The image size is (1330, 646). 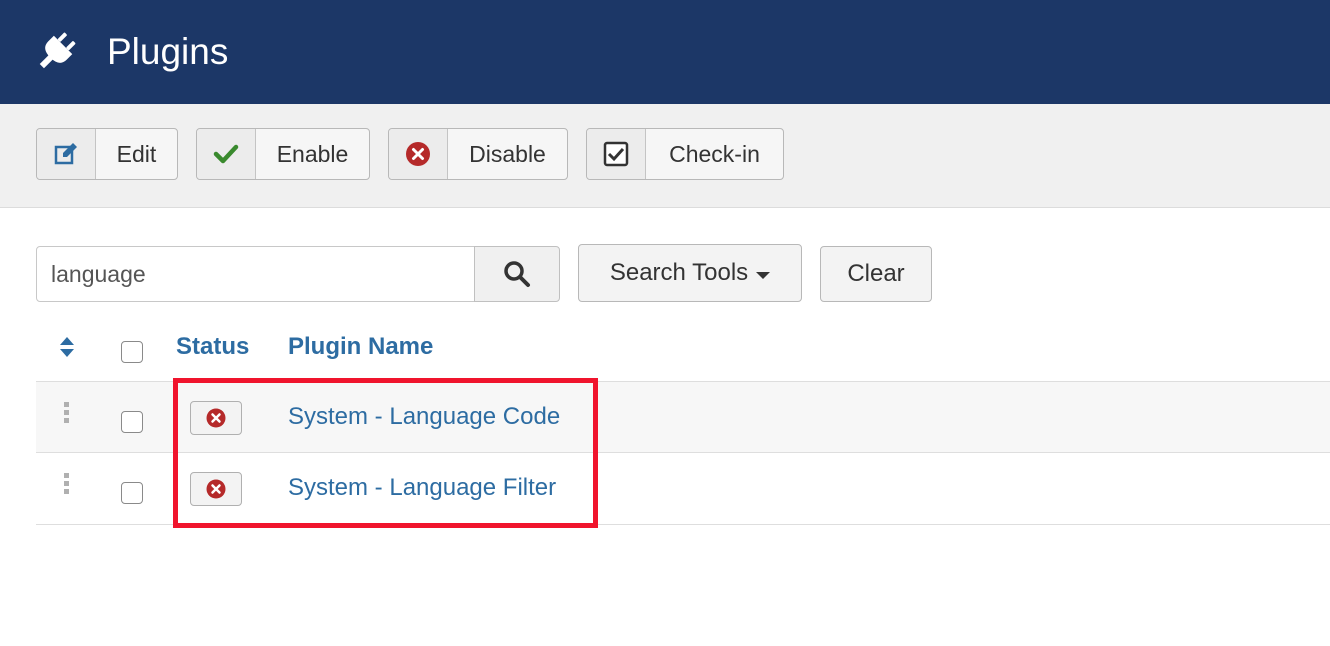 I want to click on search-tools-label: Search Tools, so click(x=679, y=272).